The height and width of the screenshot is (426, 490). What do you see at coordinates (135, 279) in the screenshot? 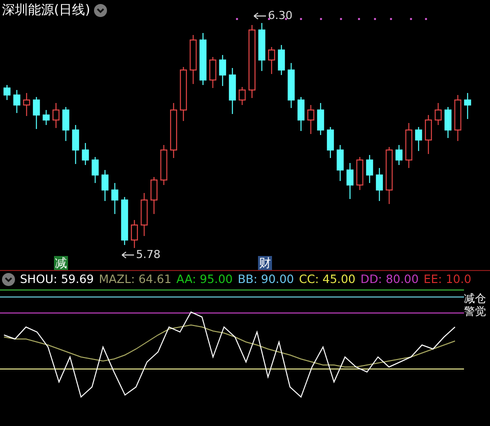
I see `indicator-value: MAZL: 64.61` at bounding box center [135, 279].